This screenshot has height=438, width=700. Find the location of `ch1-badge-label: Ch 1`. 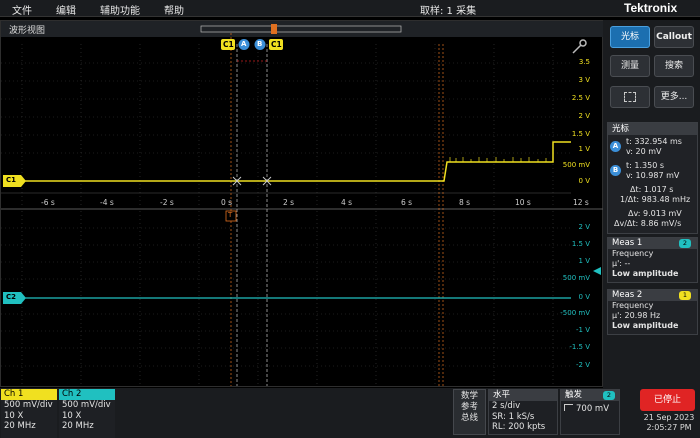

ch1-badge-label: Ch 1 is located at coordinates (29, 394).